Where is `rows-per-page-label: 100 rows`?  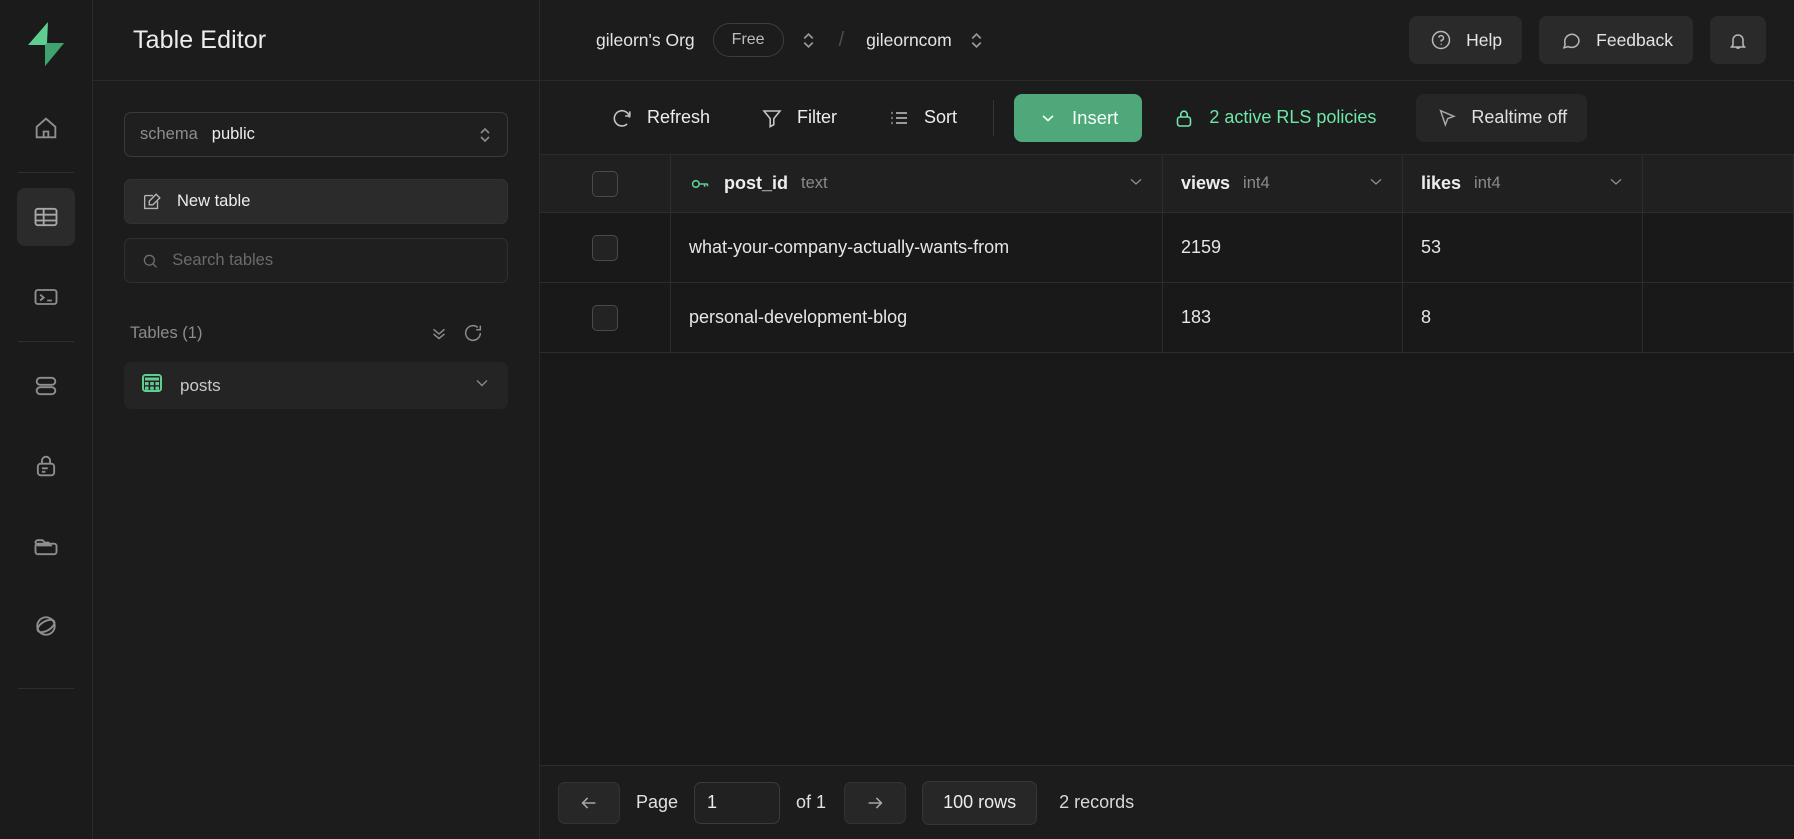
rows-per-page-label: 100 rows is located at coordinates (980, 802).